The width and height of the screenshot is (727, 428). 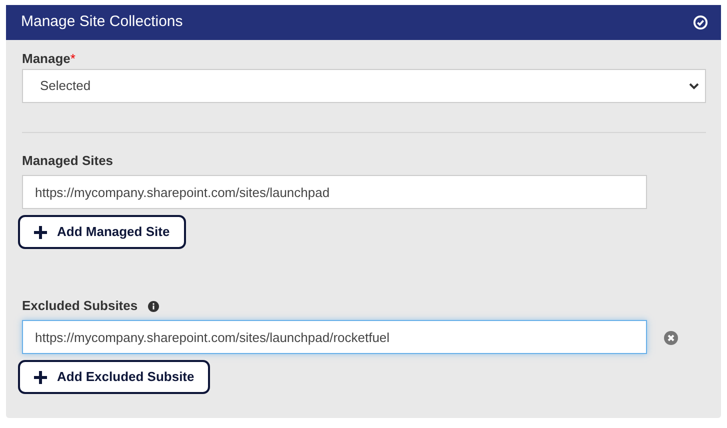 What do you see at coordinates (694, 86) in the screenshot?
I see `chevron-down-icon` at bounding box center [694, 86].